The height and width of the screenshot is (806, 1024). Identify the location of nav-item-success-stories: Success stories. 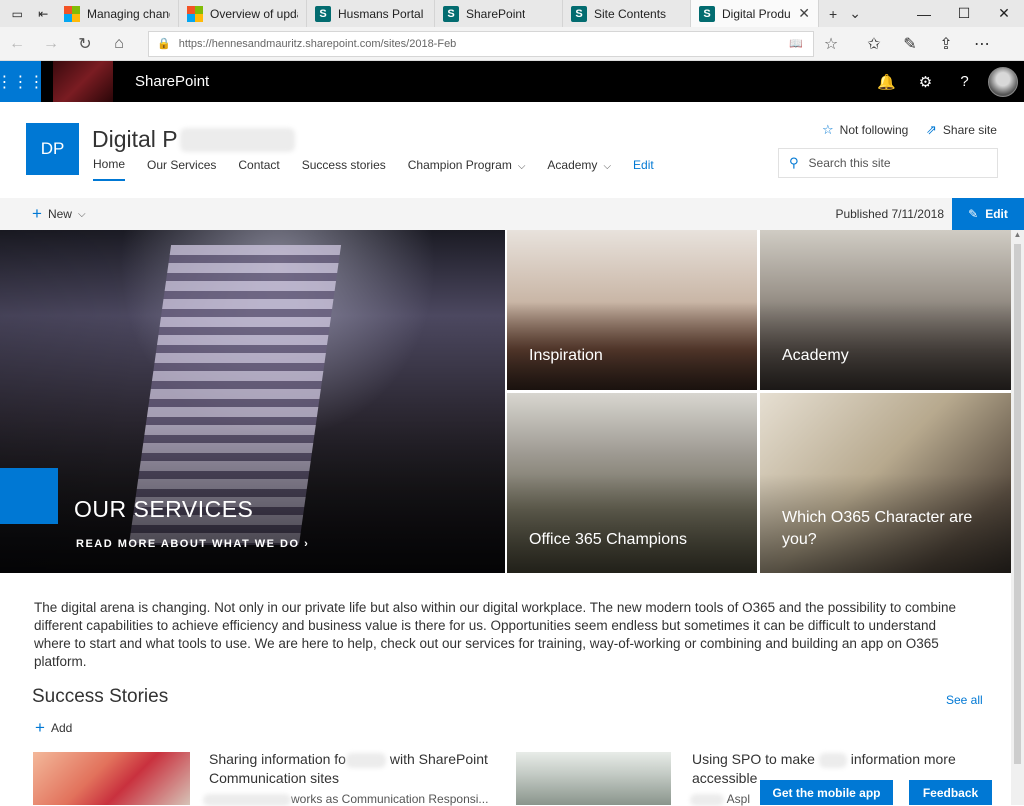
(344, 169).